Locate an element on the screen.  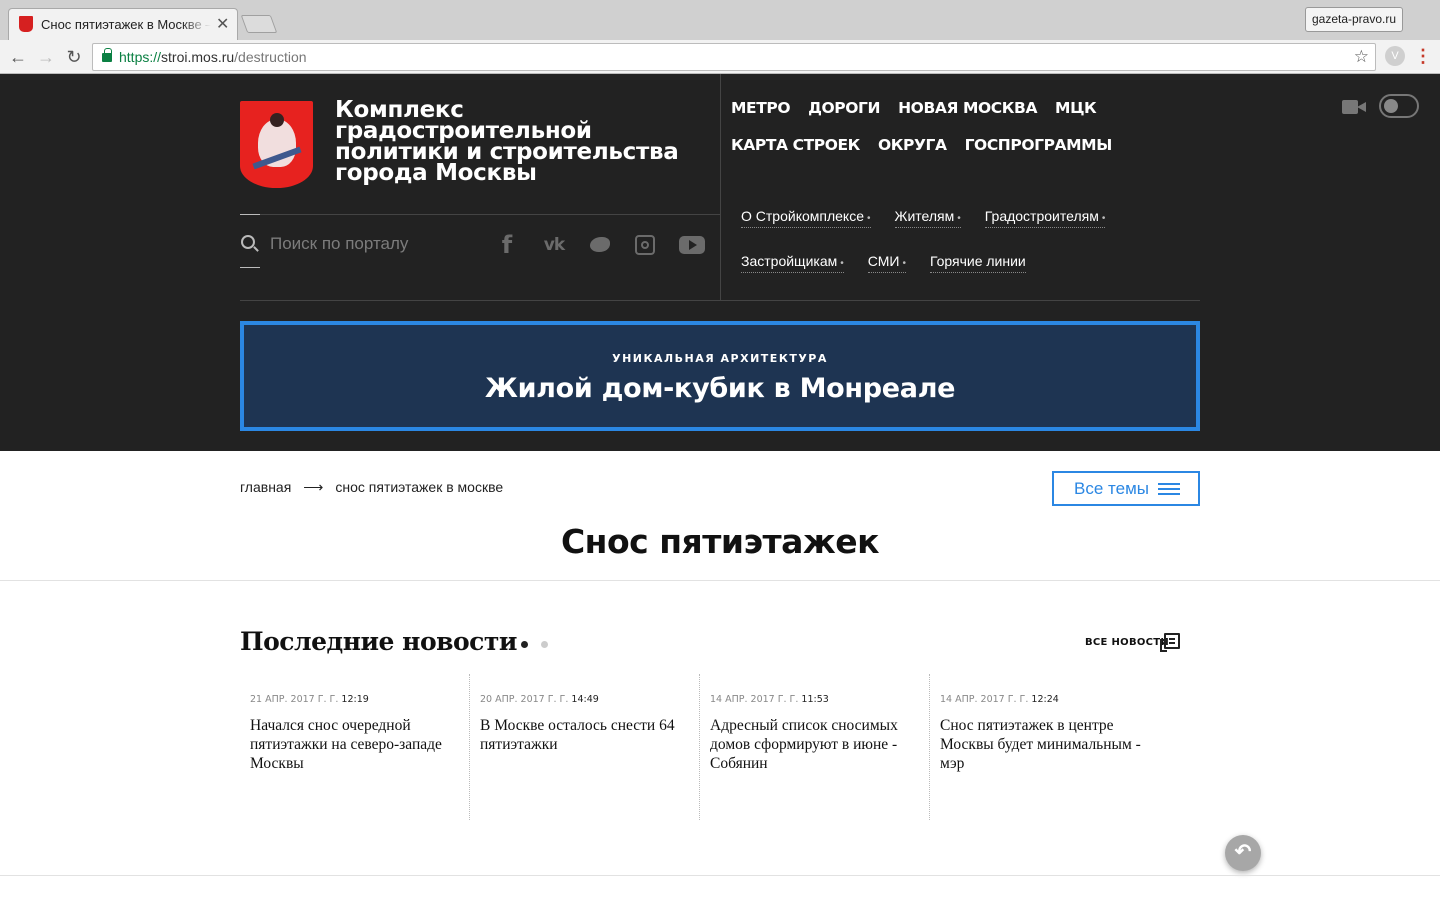
mos-favicon-icon is located at coordinates (26, 24).